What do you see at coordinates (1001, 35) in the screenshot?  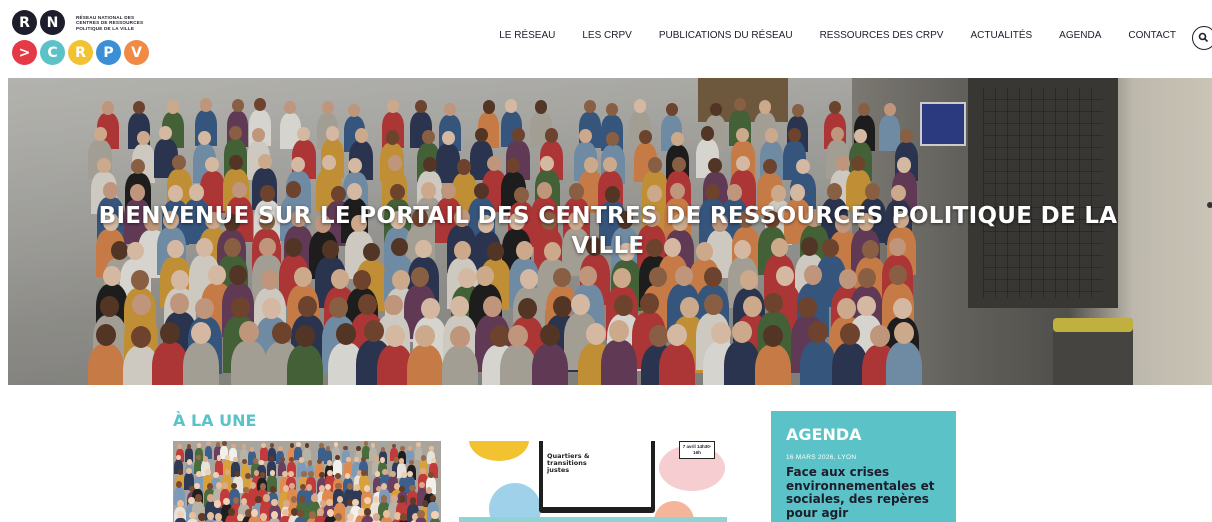 I see `nav-item-actualites: ACTUALITÉS` at bounding box center [1001, 35].